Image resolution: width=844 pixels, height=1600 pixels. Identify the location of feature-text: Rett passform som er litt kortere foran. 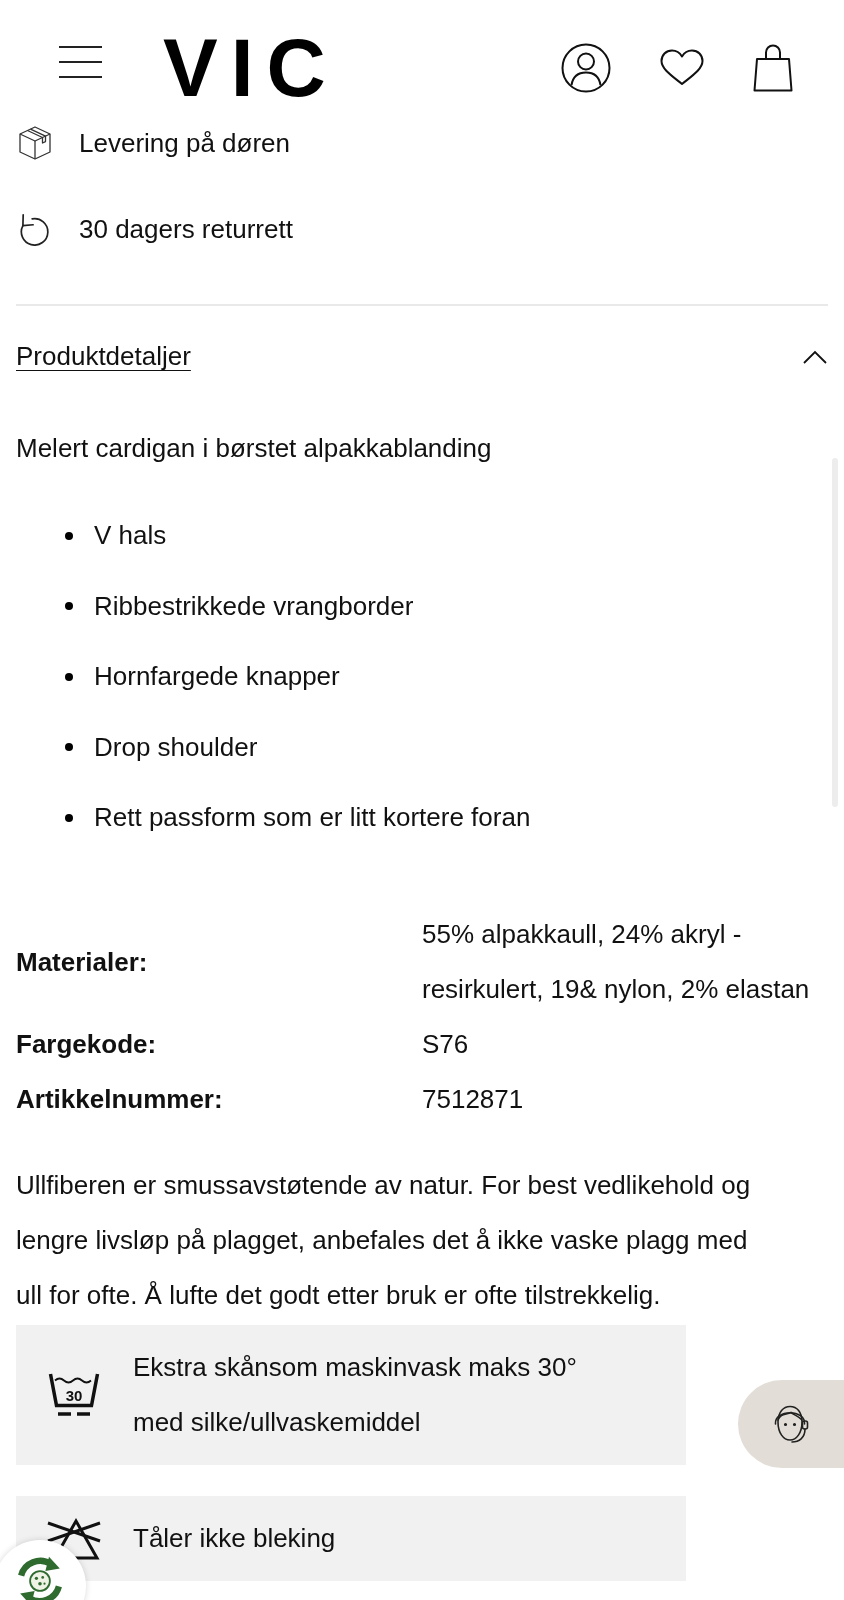
(312, 817).